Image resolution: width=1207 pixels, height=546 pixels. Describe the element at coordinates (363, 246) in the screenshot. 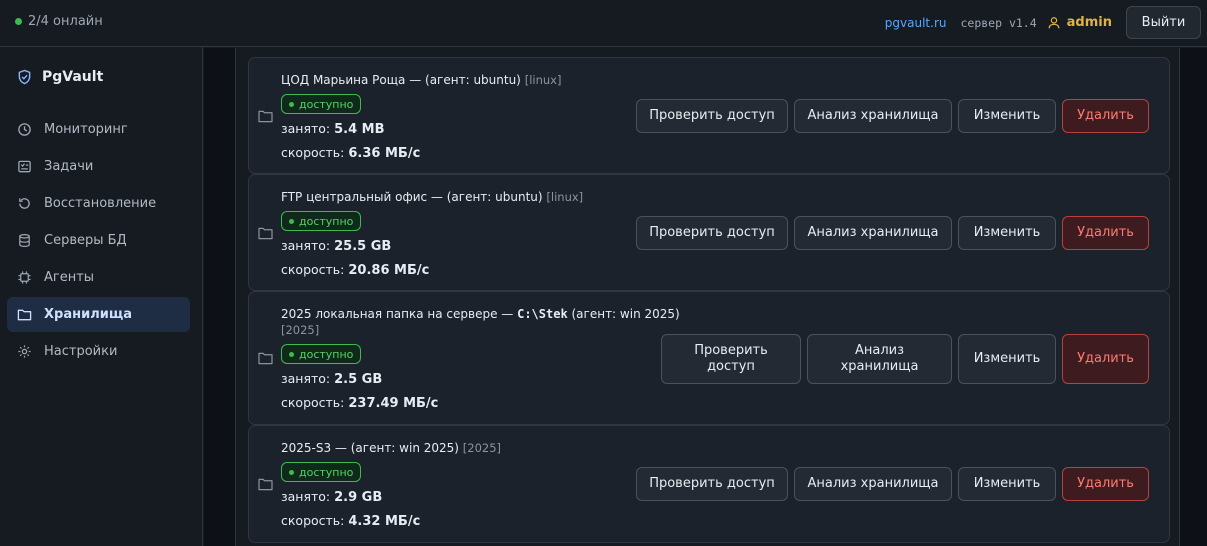

I see `used-value: 25.5 GB` at that location.